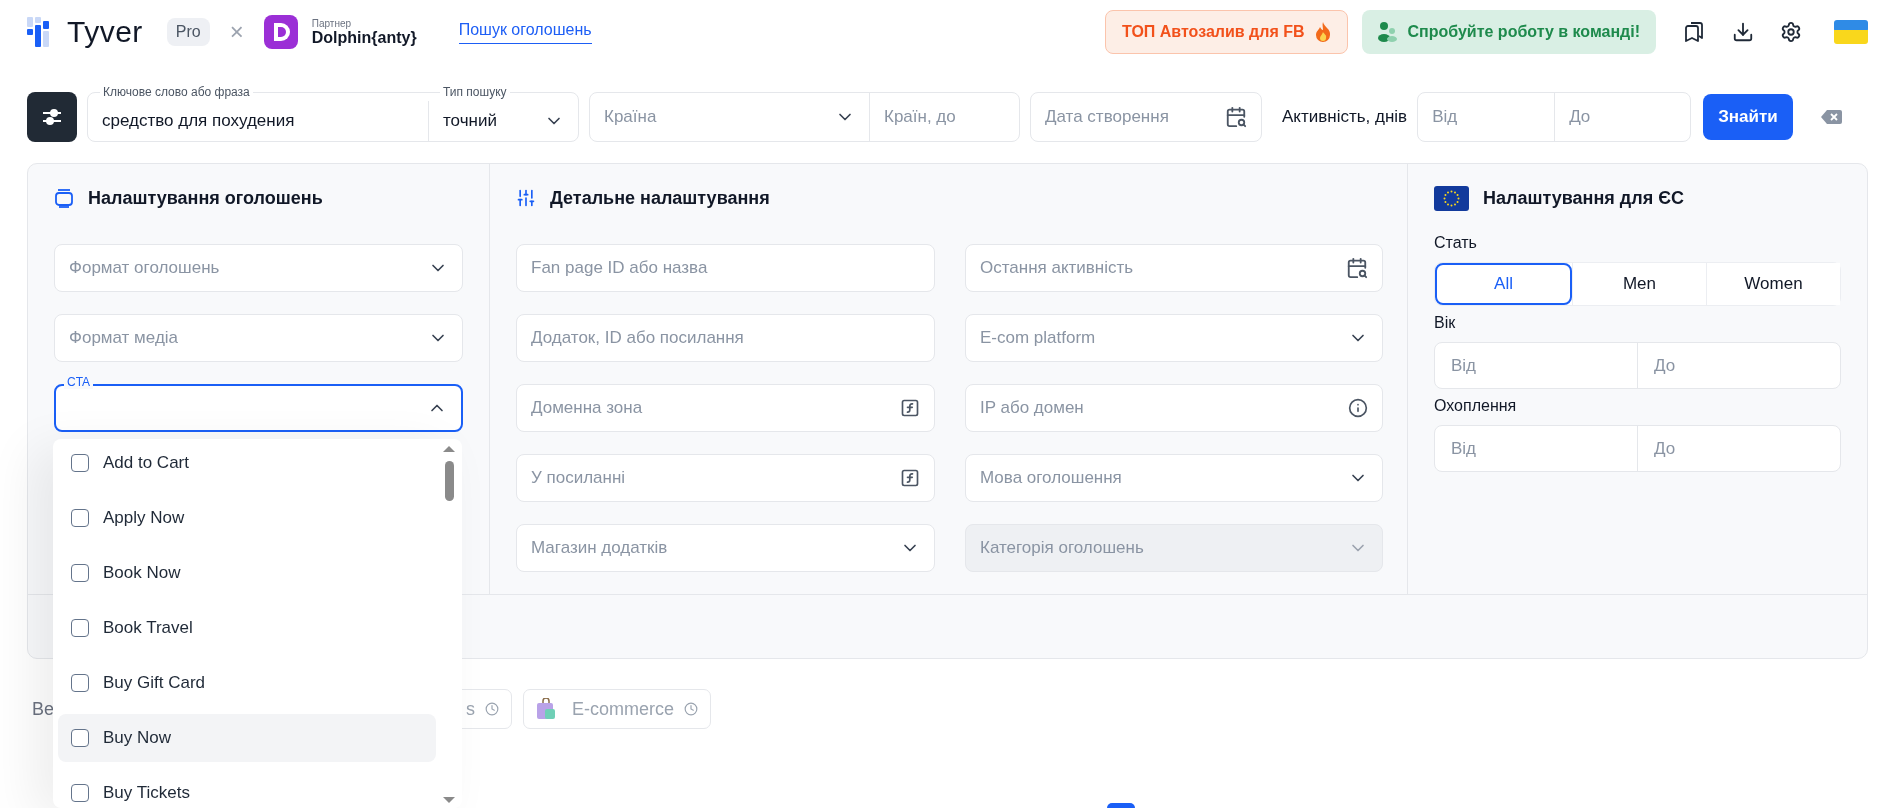 The image size is (1888, 808). I want to click on activity-label: Активність, днів, so click(1345, 117).